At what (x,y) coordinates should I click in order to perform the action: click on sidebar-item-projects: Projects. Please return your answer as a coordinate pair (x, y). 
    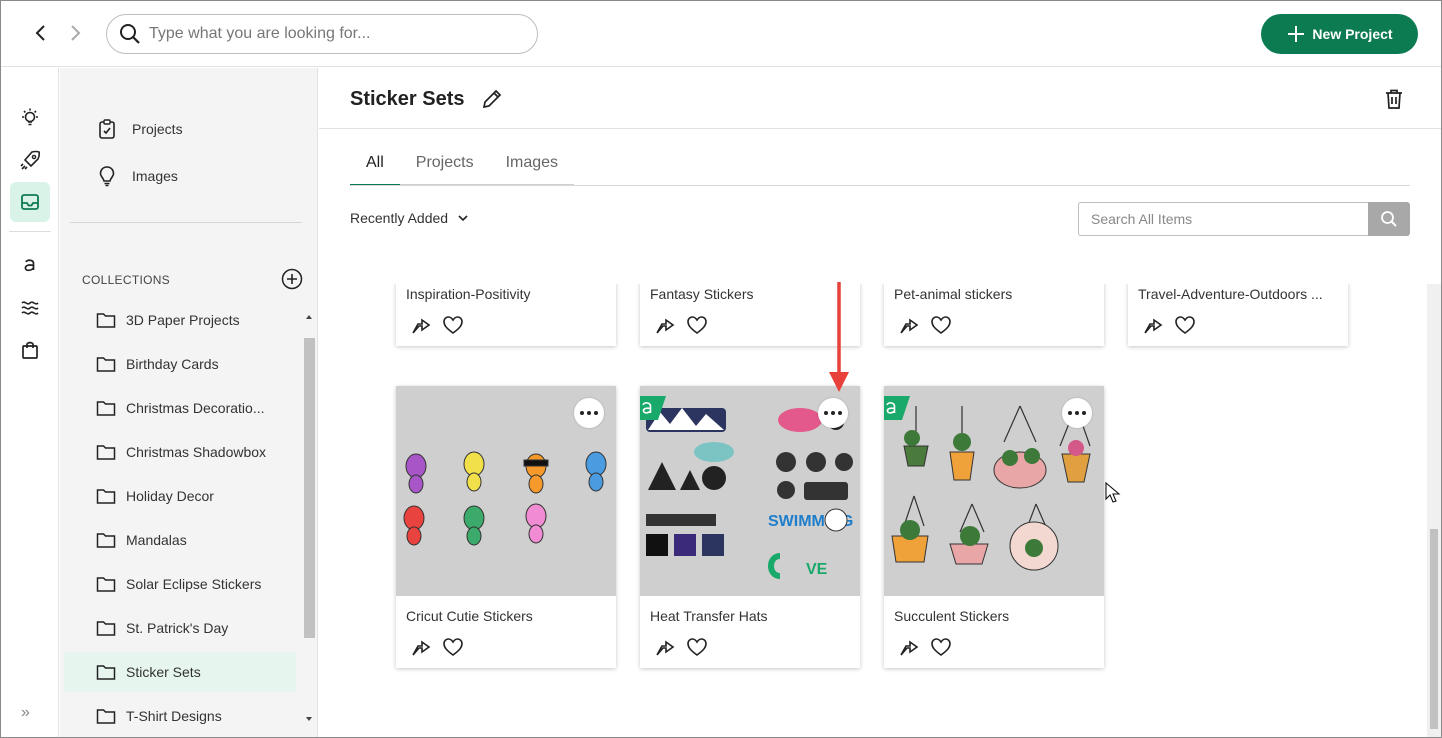
    Looking at the image, I should click on (139, 129).